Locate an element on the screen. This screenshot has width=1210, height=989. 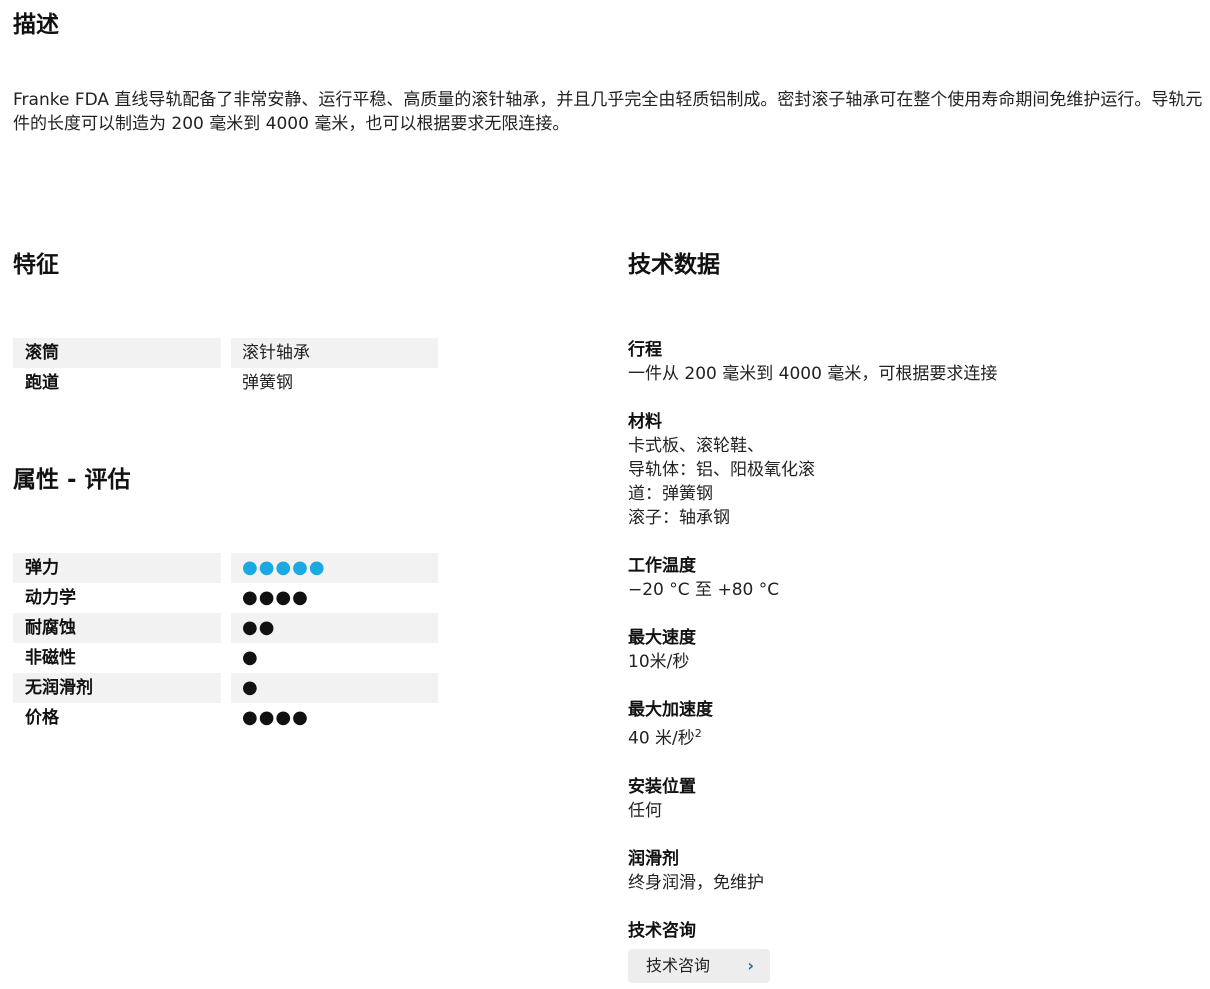
tech-label: 最大速度 is located at coordinates (662, 638).